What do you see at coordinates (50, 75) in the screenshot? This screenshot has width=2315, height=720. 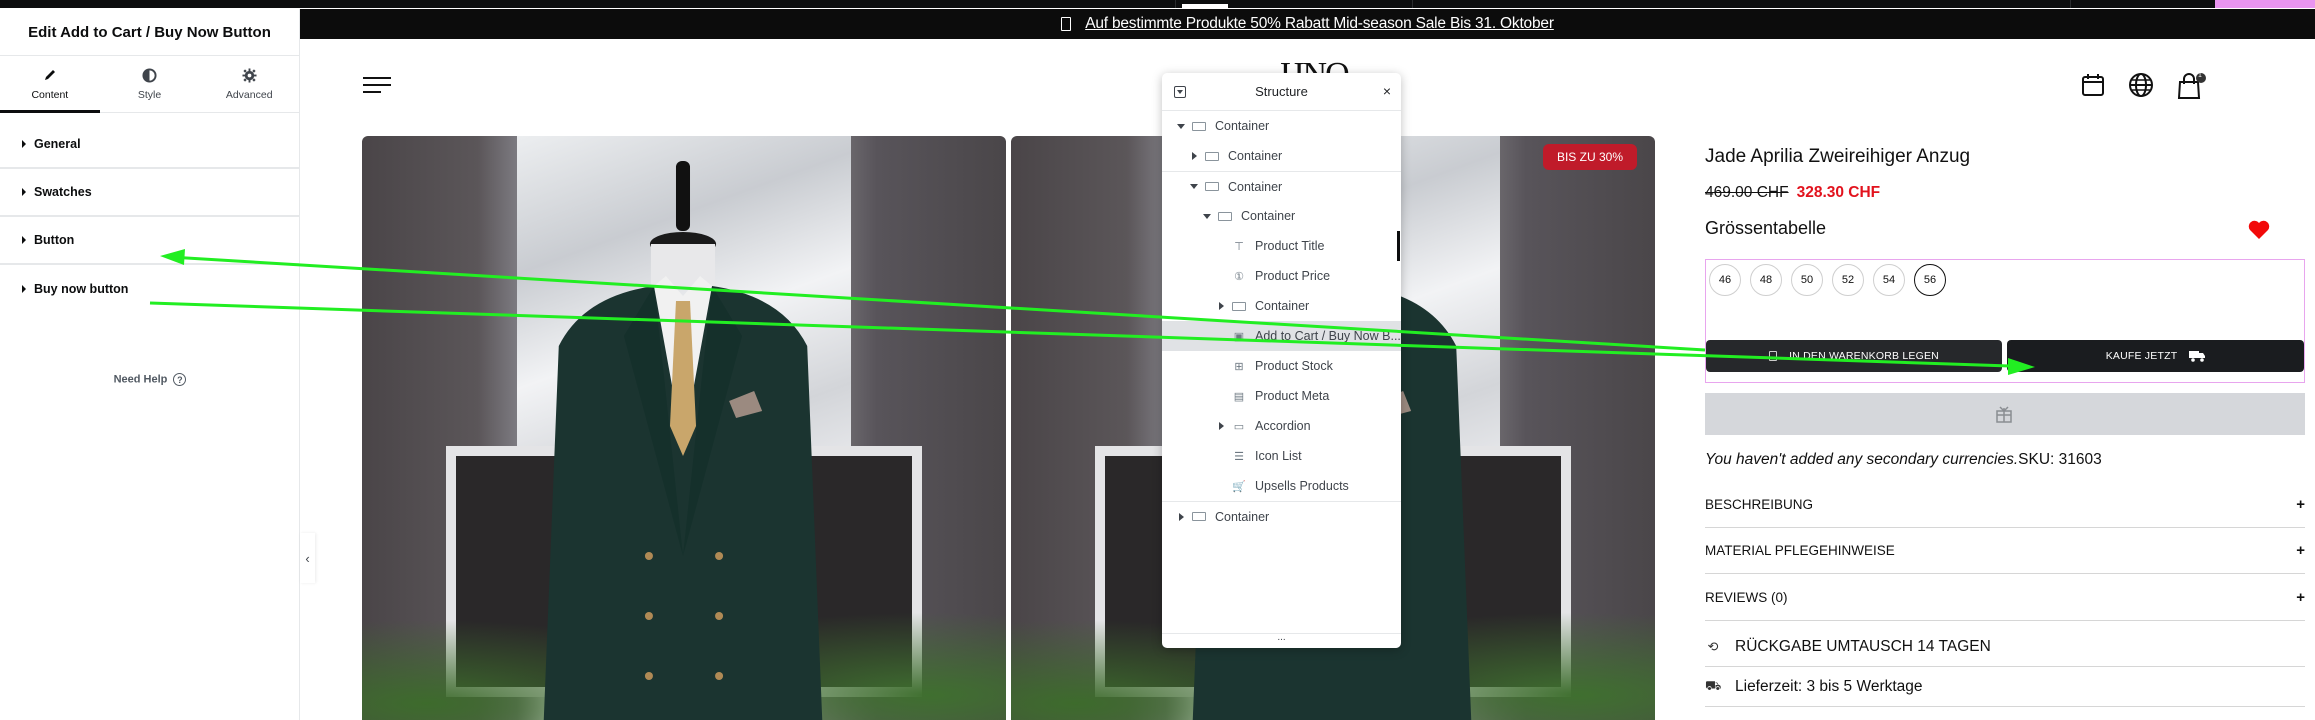 I see `pencil-icon` at bounding box center [50, 75].